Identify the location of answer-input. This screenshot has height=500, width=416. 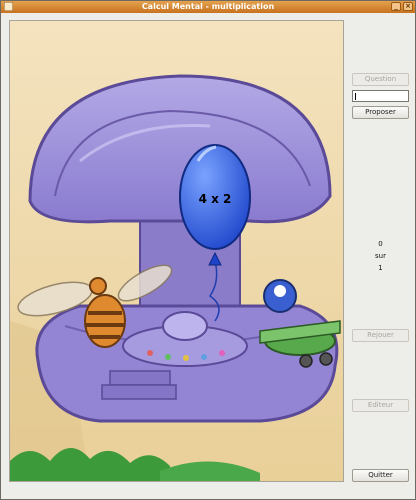
(380, 96).